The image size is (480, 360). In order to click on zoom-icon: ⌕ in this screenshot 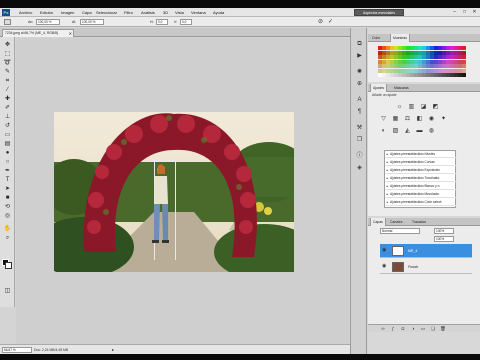, I will do `click(7, 238)`.